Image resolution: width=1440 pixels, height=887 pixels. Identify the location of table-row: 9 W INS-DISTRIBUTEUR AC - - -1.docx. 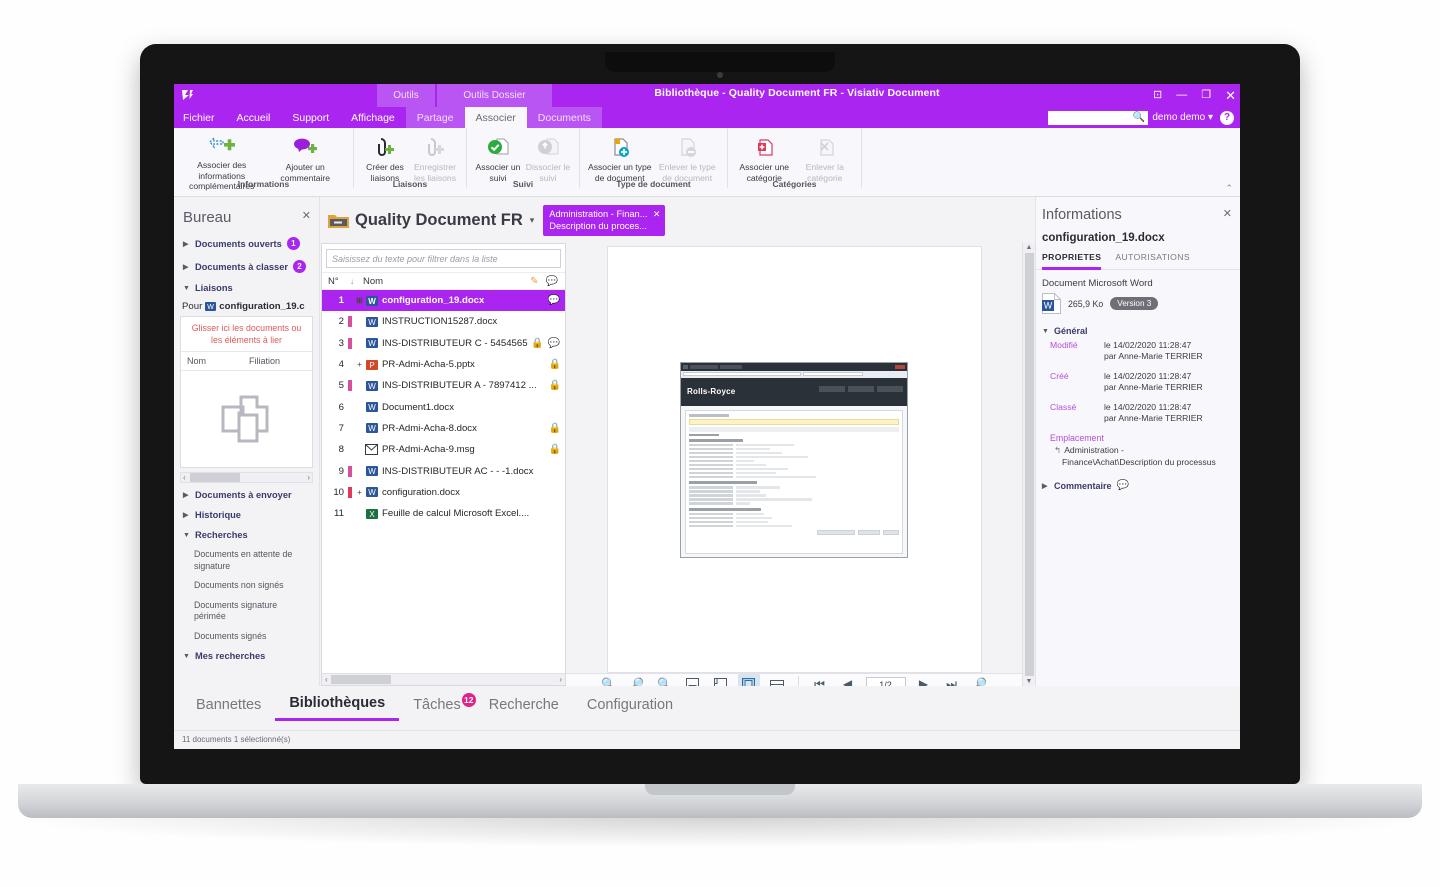
(443, 470).